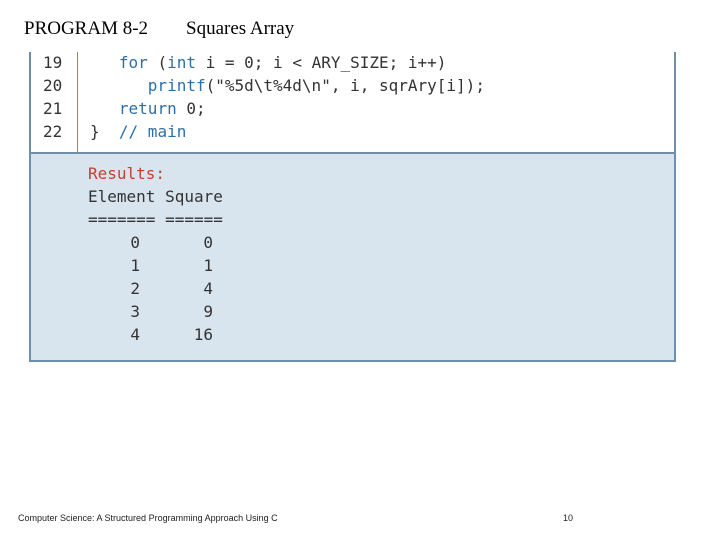 The image size is (720, 540). Describe the element at coordinates (159, 29) in the screenshot. I see `slide-title: PROGRAM 8-2 Squares Array` at that location.